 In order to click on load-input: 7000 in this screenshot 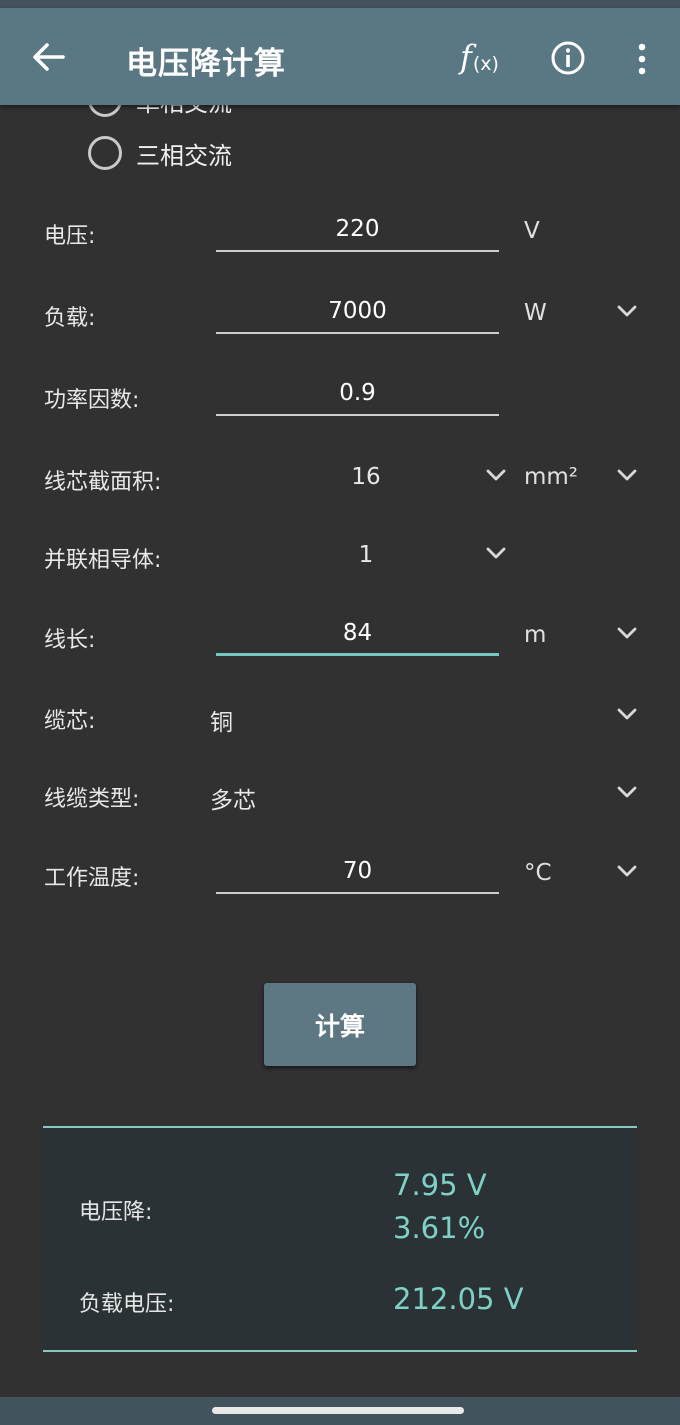, I will do `click(357, 312)`.